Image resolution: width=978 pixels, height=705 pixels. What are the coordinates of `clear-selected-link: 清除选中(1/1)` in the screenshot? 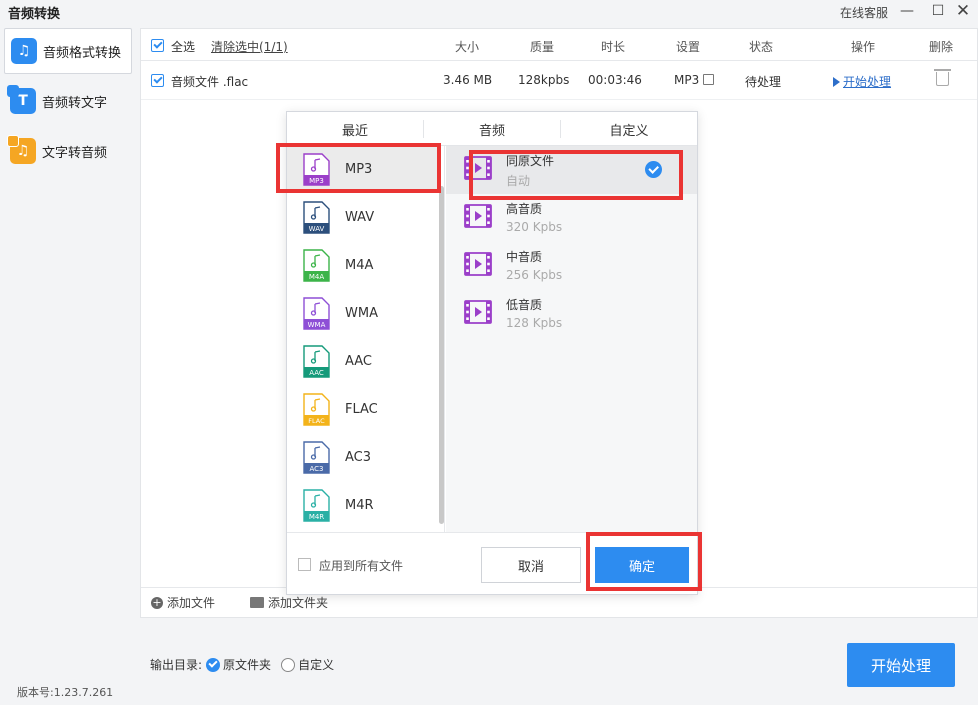 It's located at (249, 46).